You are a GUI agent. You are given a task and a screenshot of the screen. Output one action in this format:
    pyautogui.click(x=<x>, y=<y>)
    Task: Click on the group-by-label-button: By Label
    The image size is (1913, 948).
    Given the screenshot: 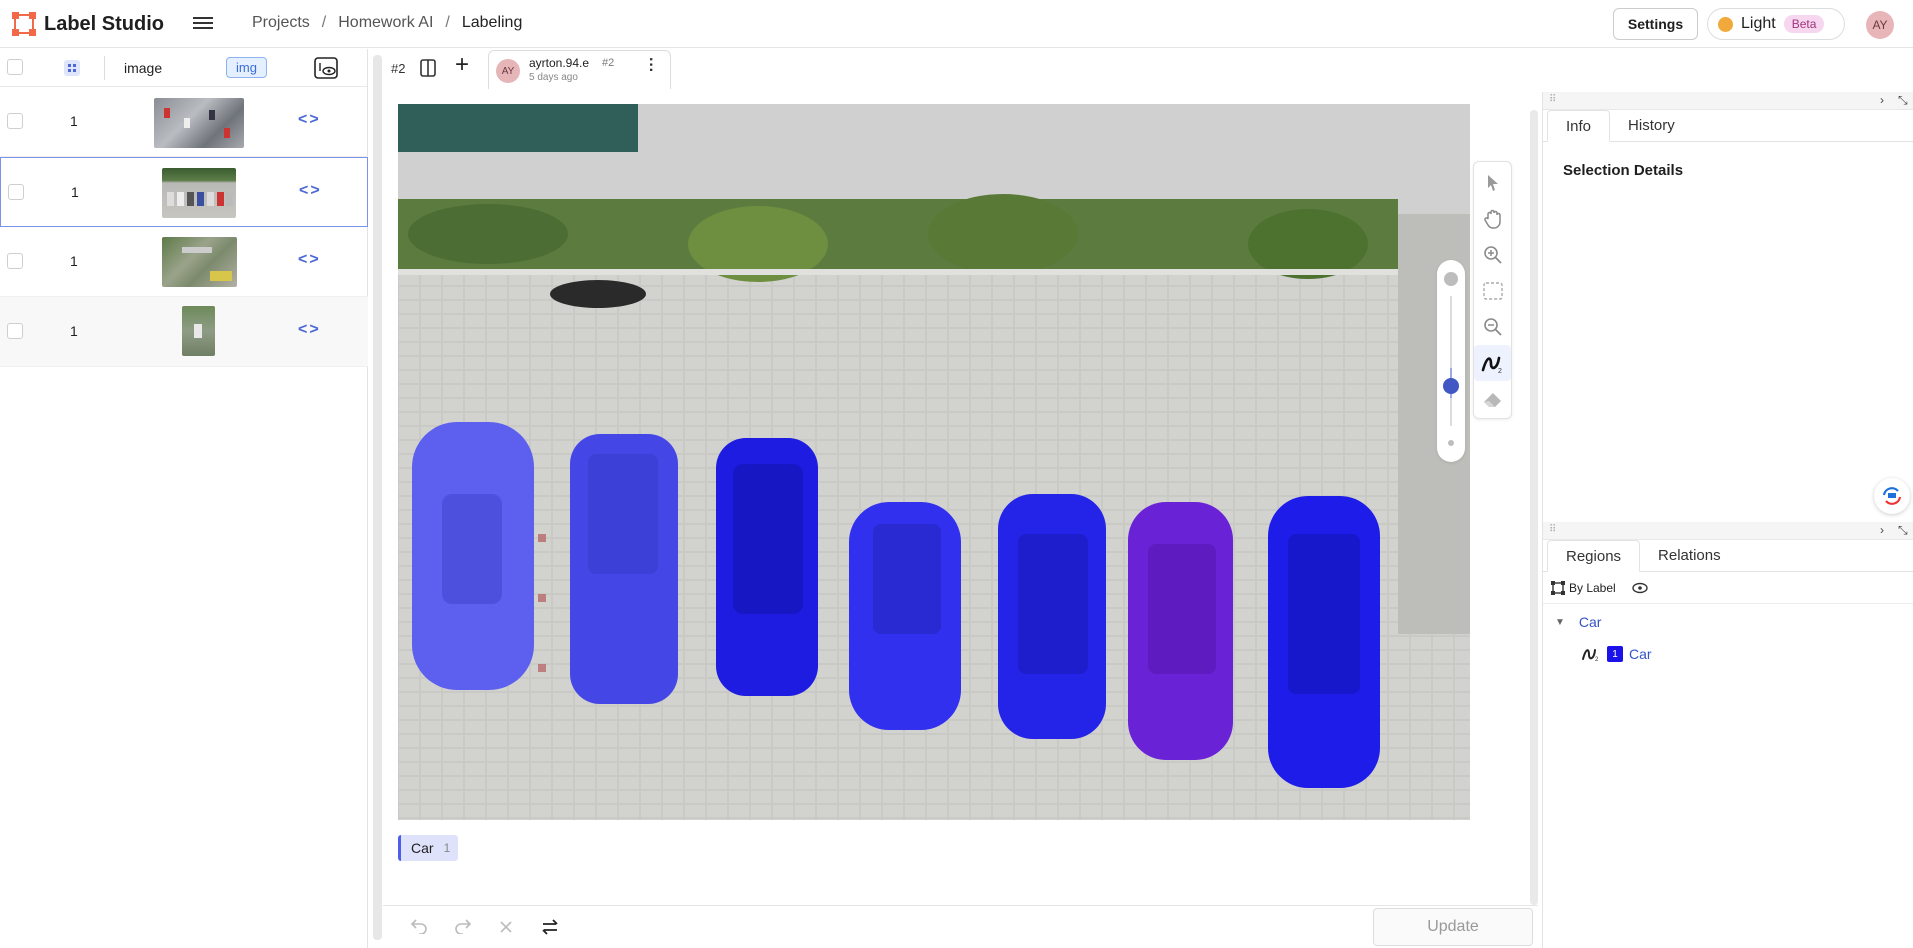 What is the action you would take?
    pyautogui.click(x=1583, y=587)
    